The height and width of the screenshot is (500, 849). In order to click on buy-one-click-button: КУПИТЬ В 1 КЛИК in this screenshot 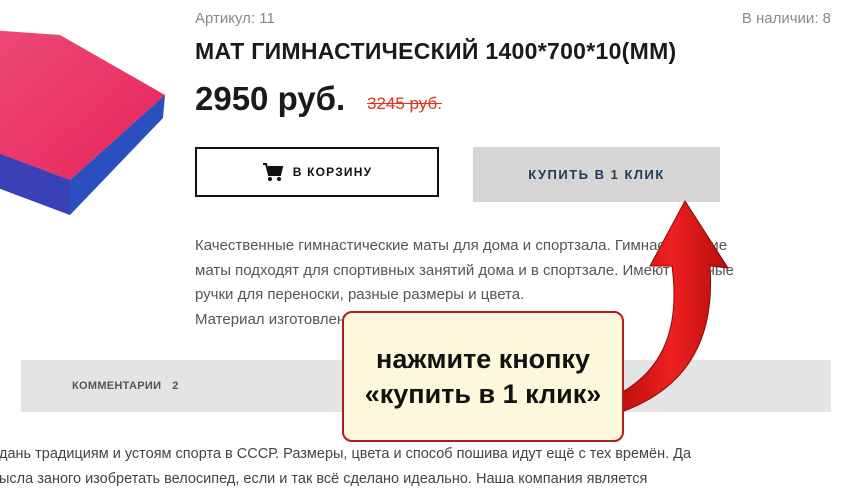, I will do `click(596, 174)`.